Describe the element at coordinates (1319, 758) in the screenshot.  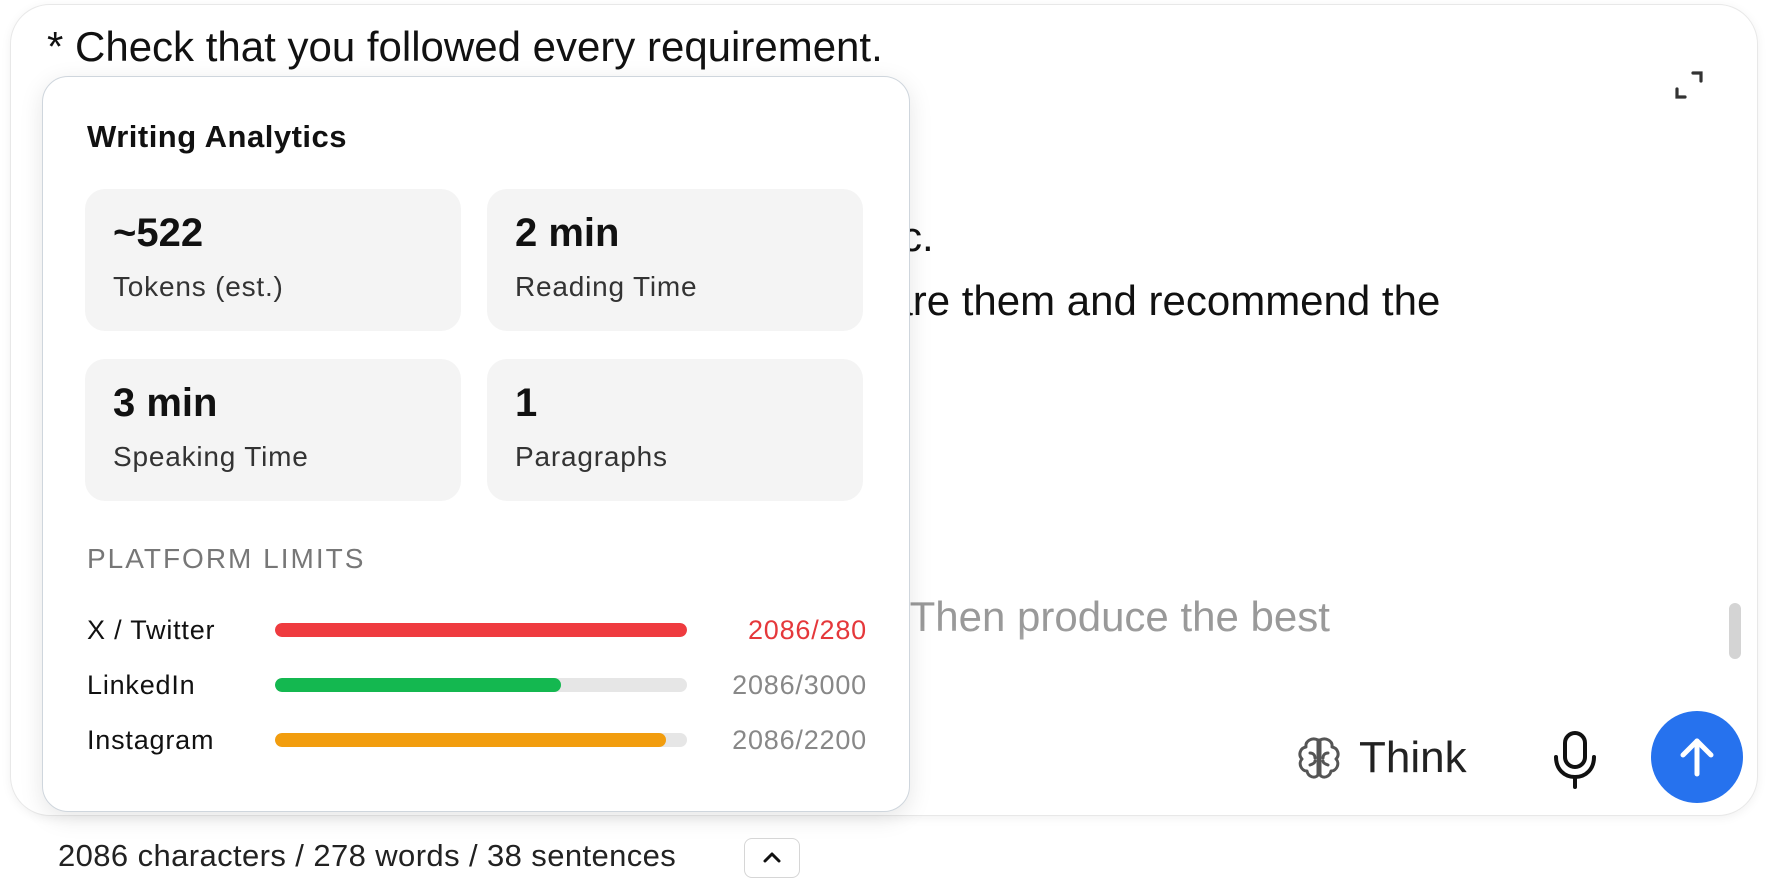
I see `brain-icon` at that location.